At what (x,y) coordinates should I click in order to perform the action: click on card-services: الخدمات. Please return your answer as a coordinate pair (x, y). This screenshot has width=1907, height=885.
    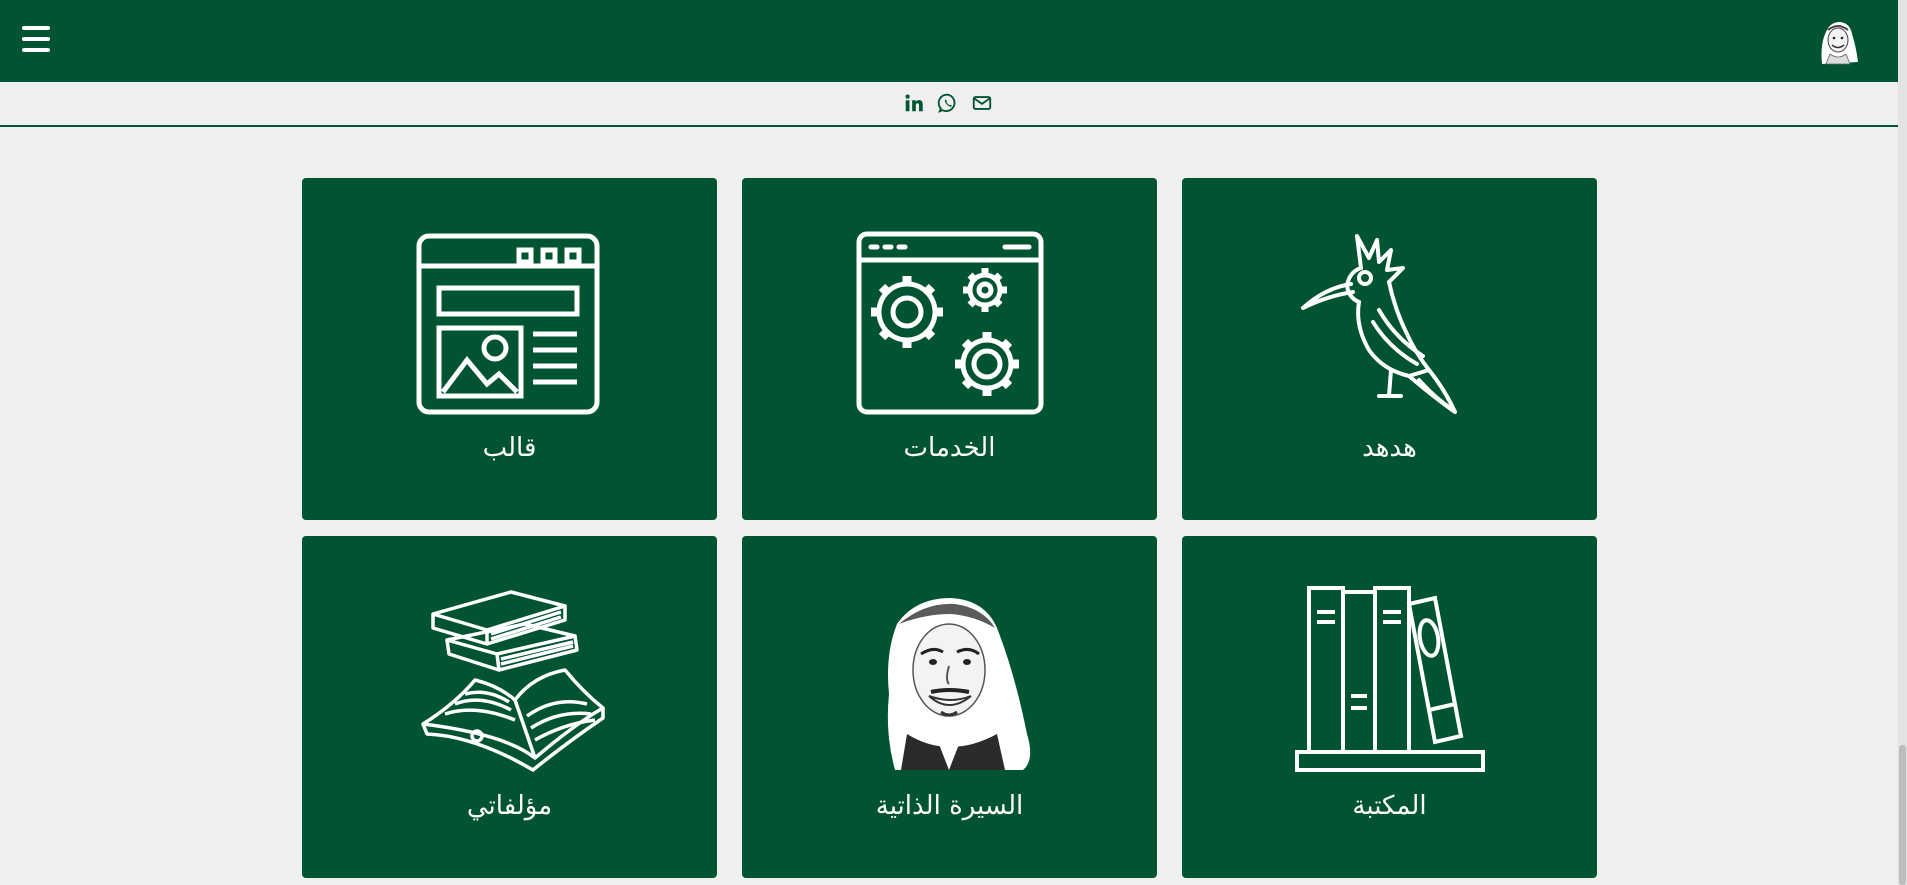
    Looking at the image, I should click on (949, 349).